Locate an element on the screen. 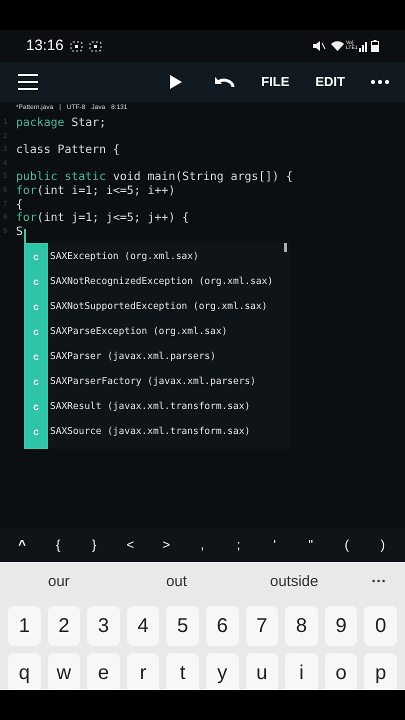  symbol-key: , is located at coordinates (202, 545).